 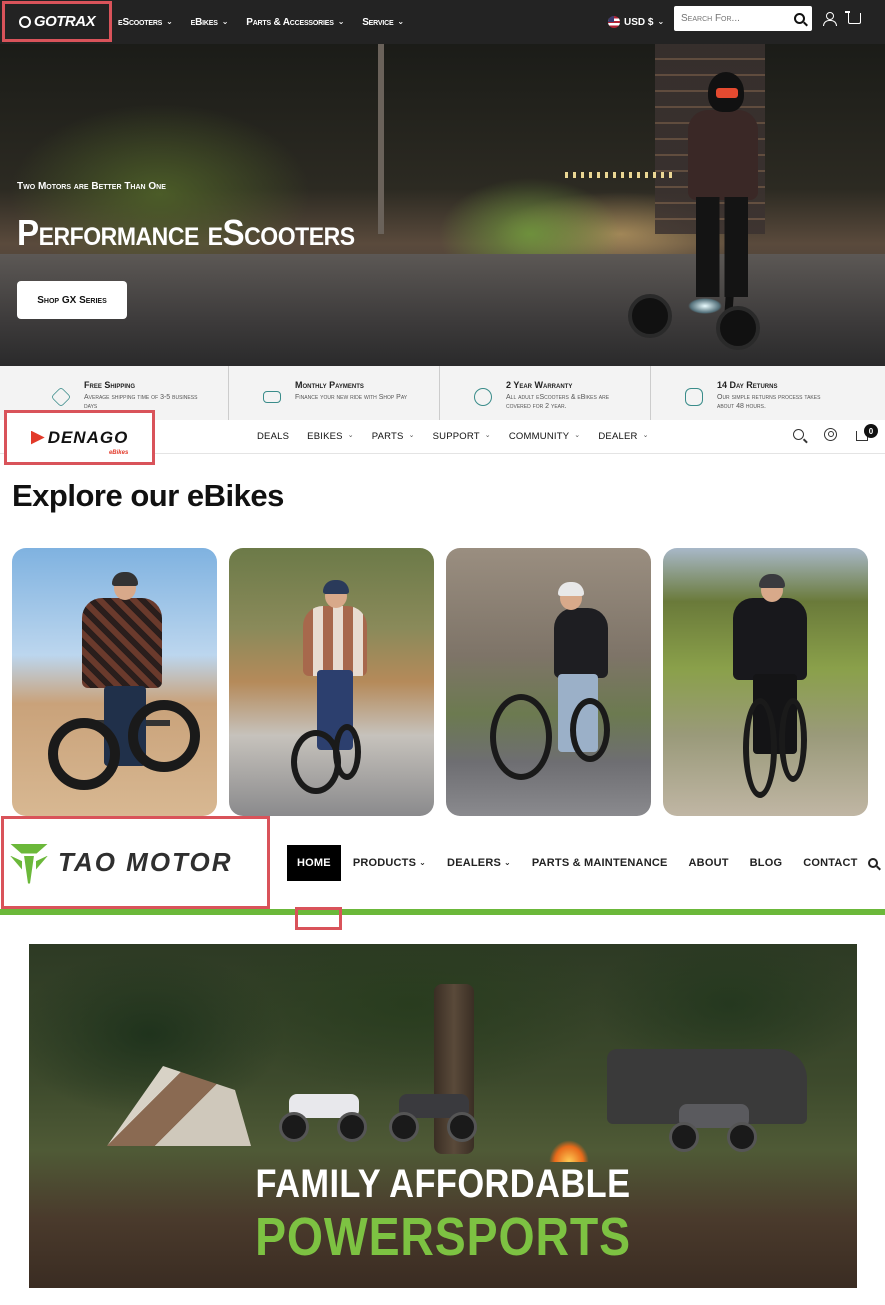 What do you see at coordinates (330, 436) in the screenshot?
I see `denago-menu-ebikes: EBIKES ⌄` at bounding box center [330, 436].